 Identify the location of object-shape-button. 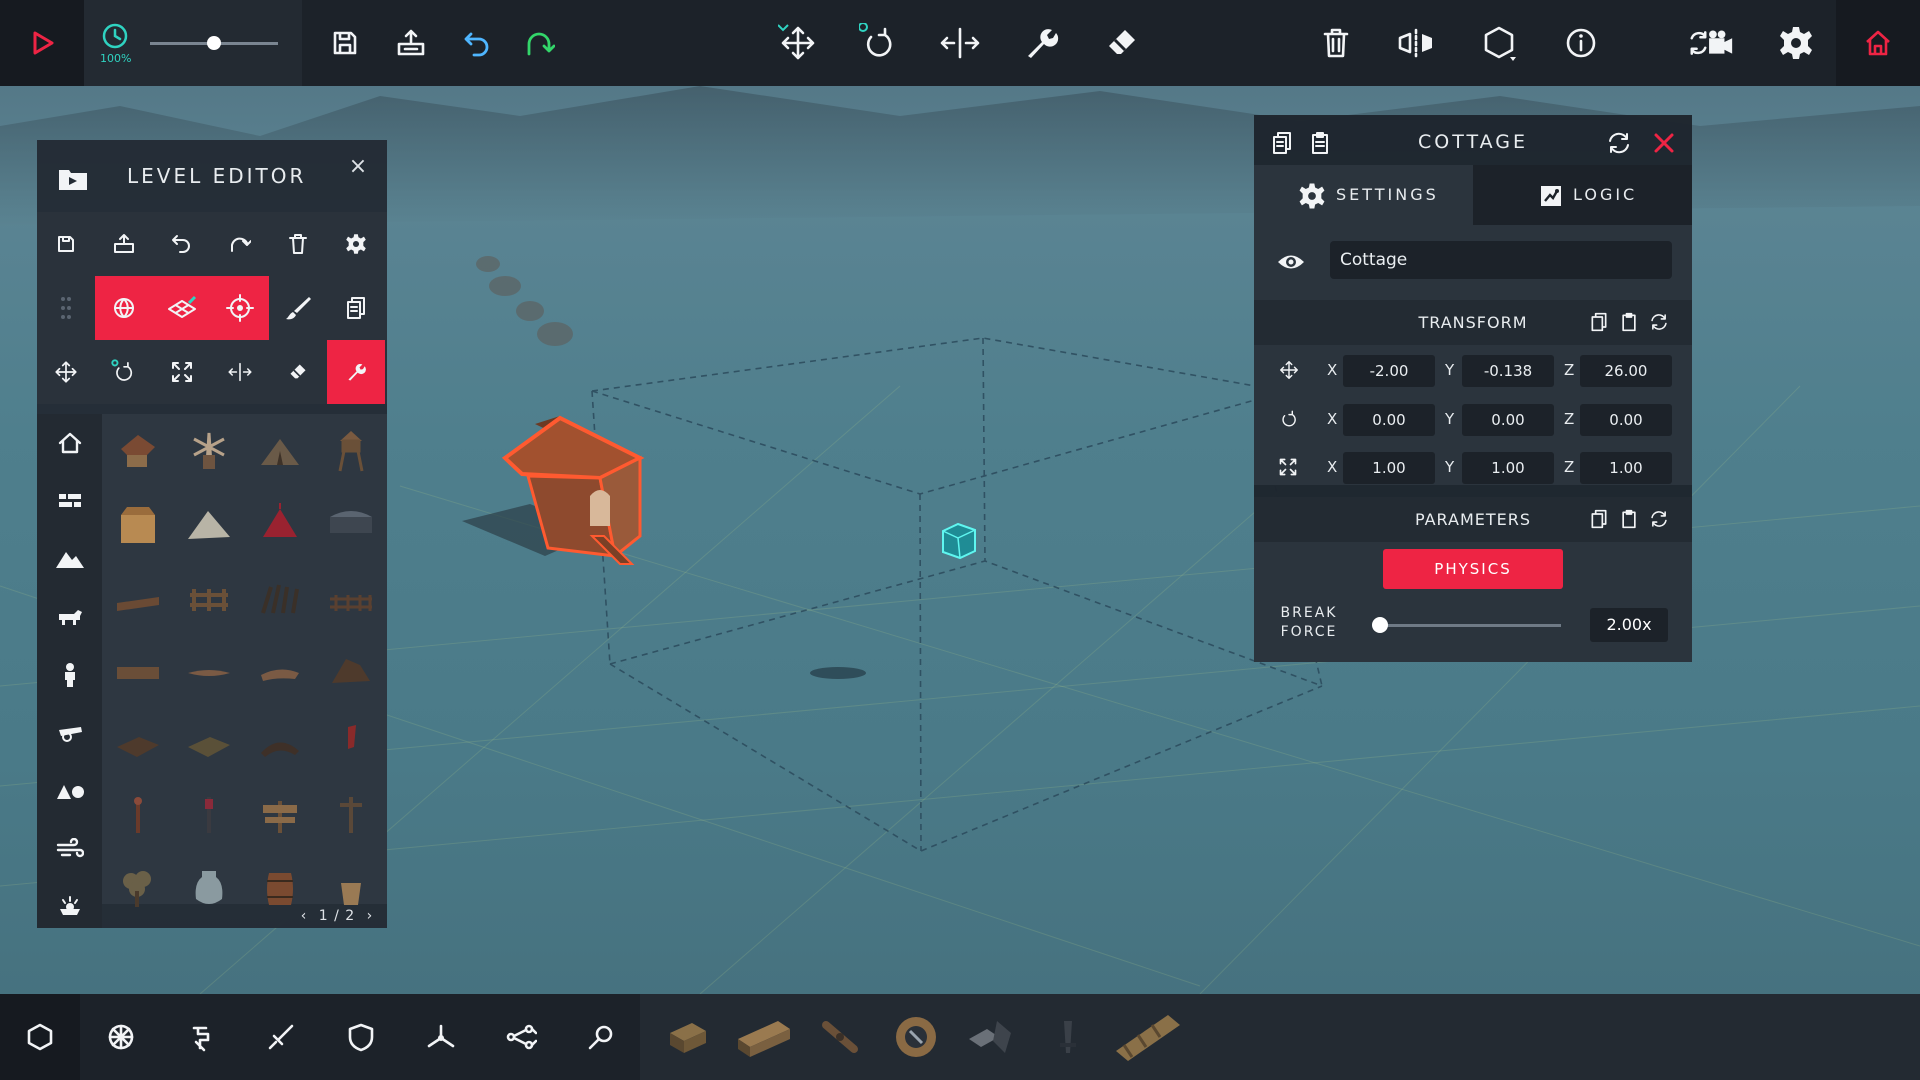
(1499, 43).